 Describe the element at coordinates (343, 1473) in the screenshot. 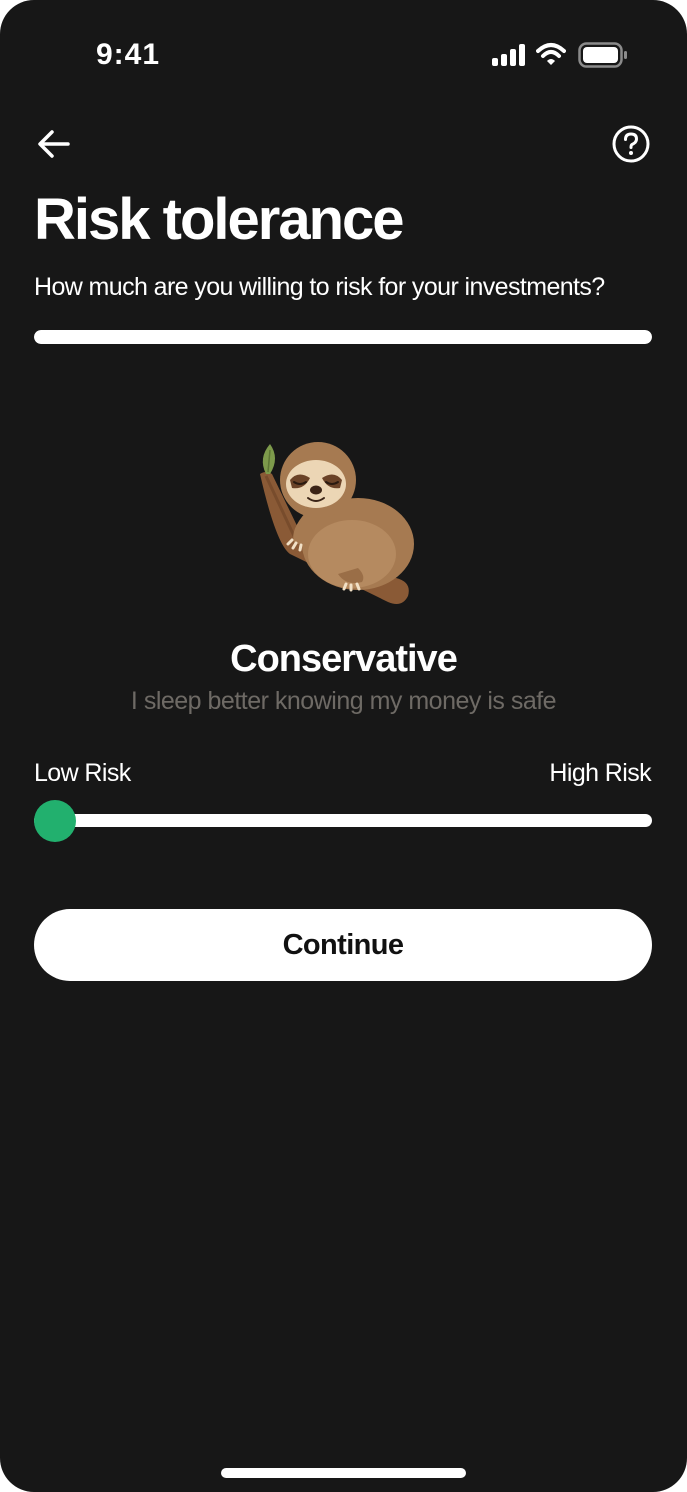

I see `home-indicator` at that location.